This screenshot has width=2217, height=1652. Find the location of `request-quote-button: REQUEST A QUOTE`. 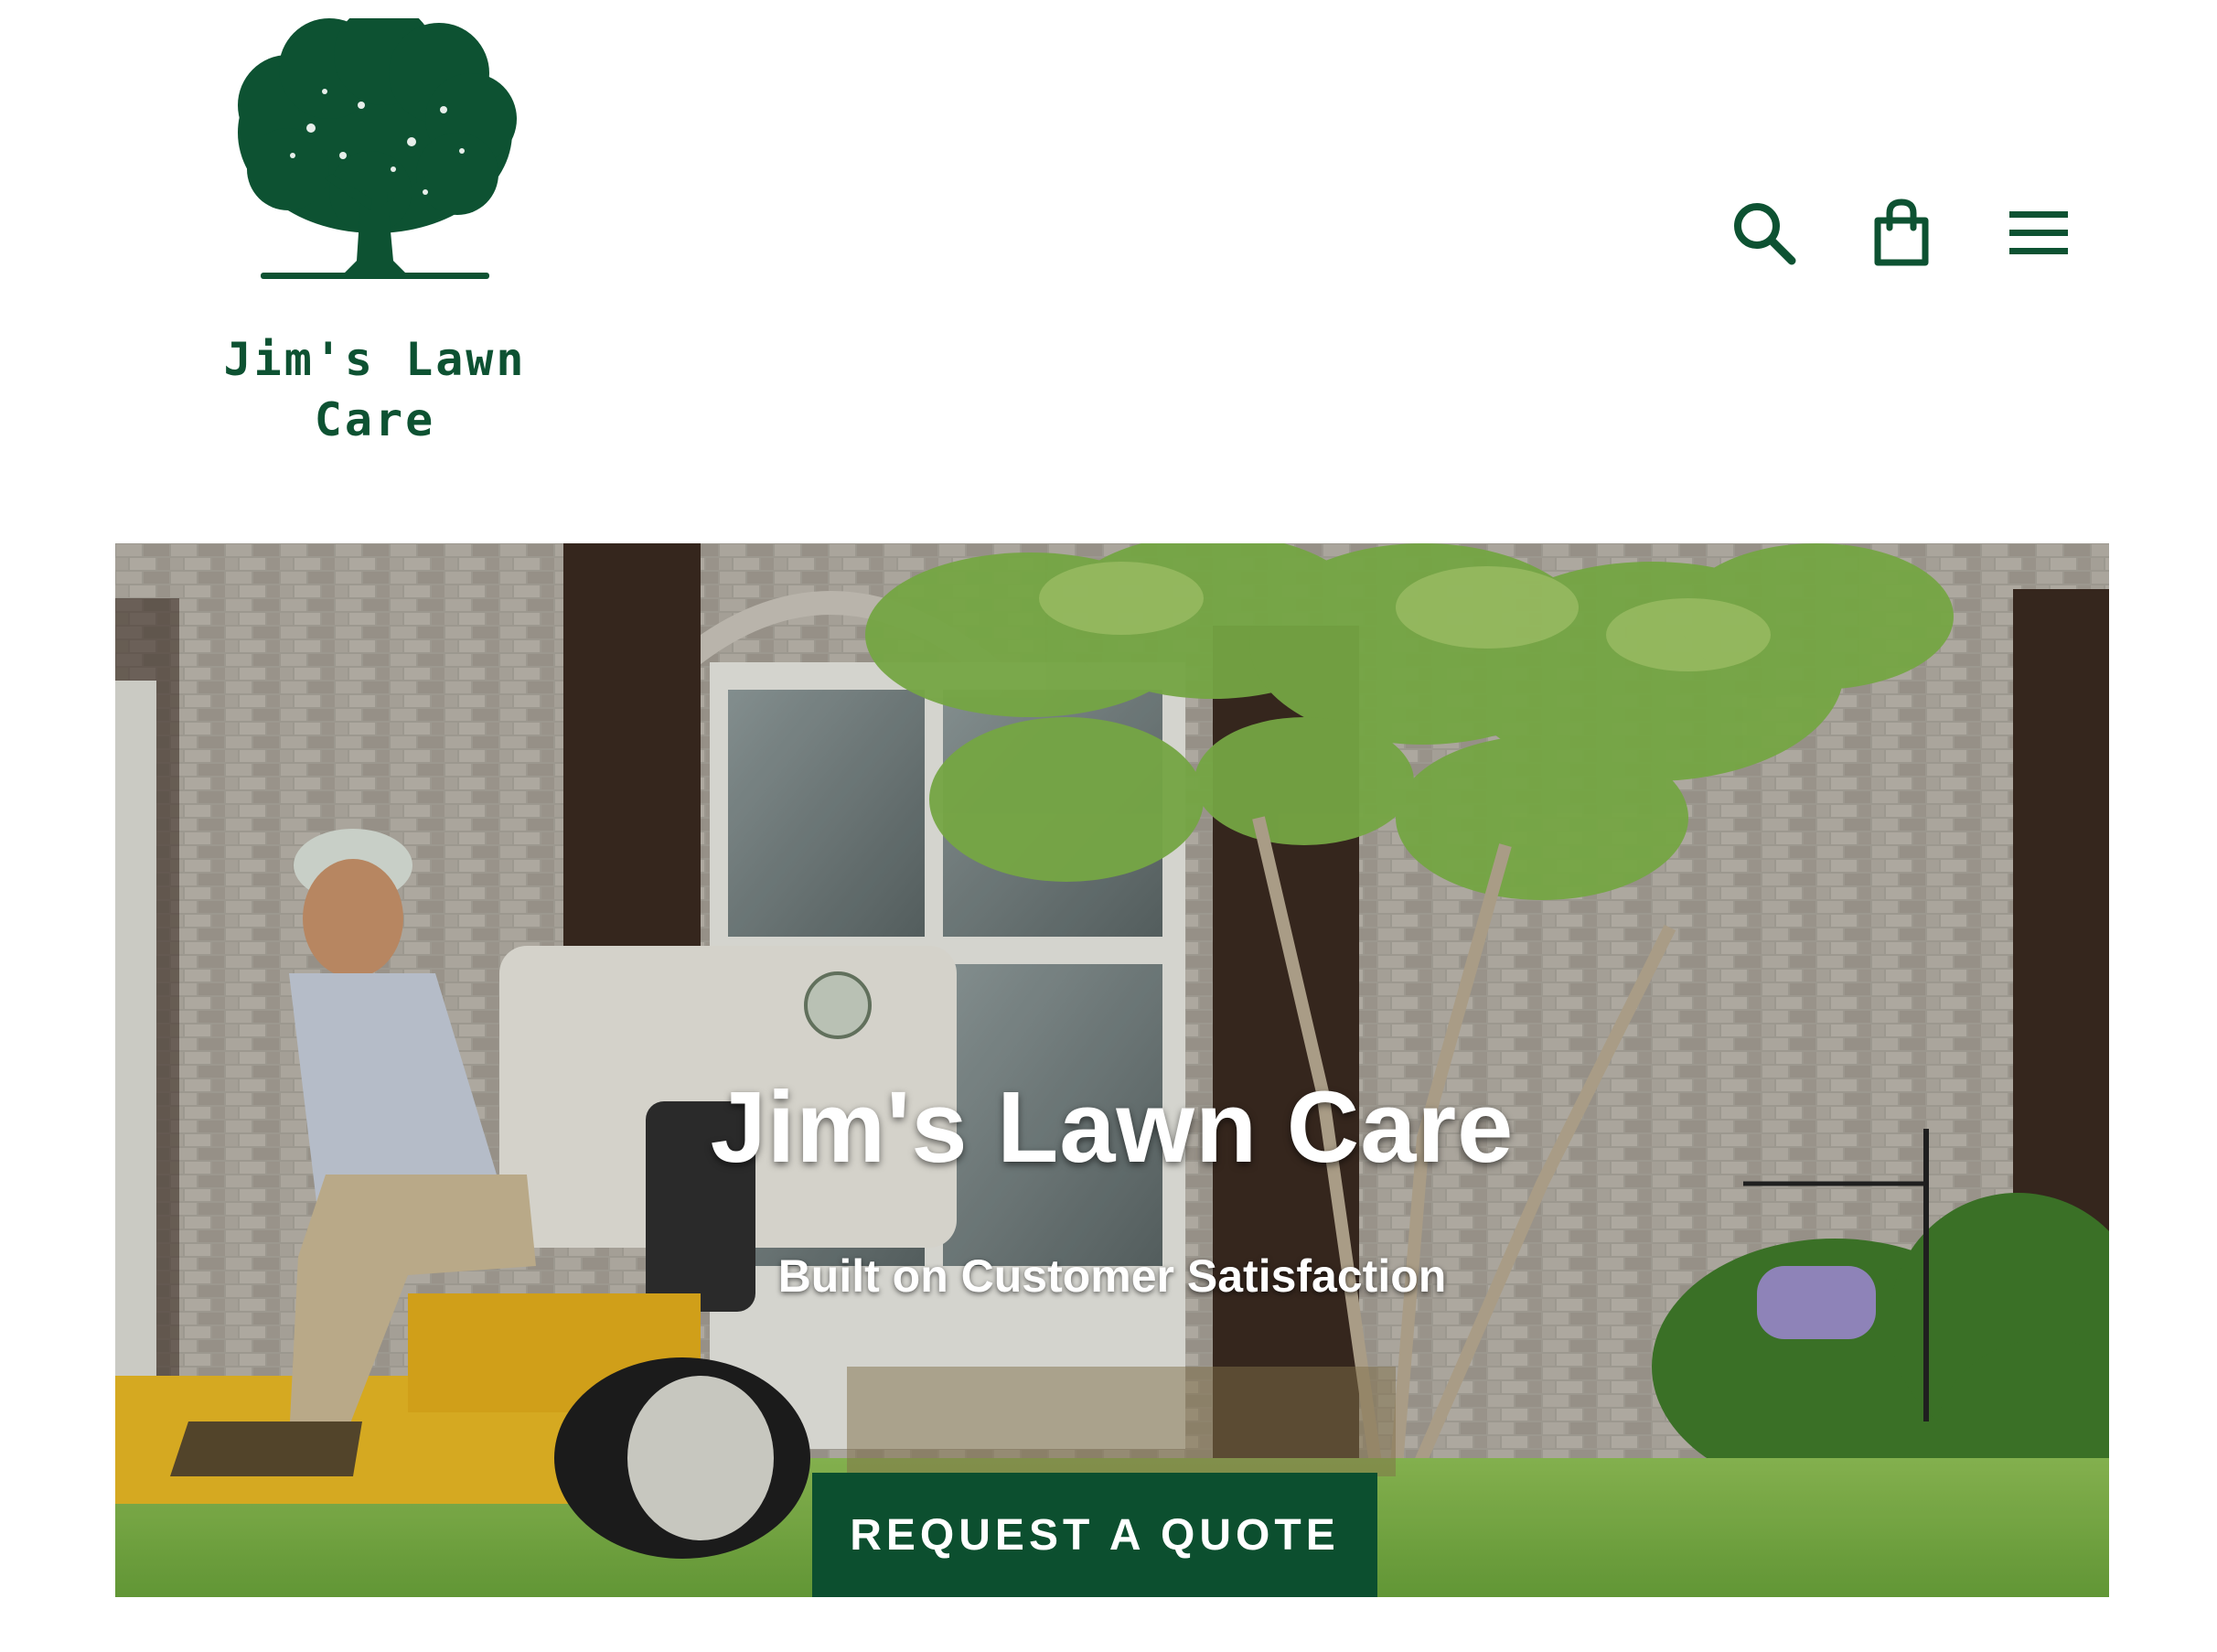

request-quote-button: REQUEST A QUOTE is located at coordinates (1094, 1535).